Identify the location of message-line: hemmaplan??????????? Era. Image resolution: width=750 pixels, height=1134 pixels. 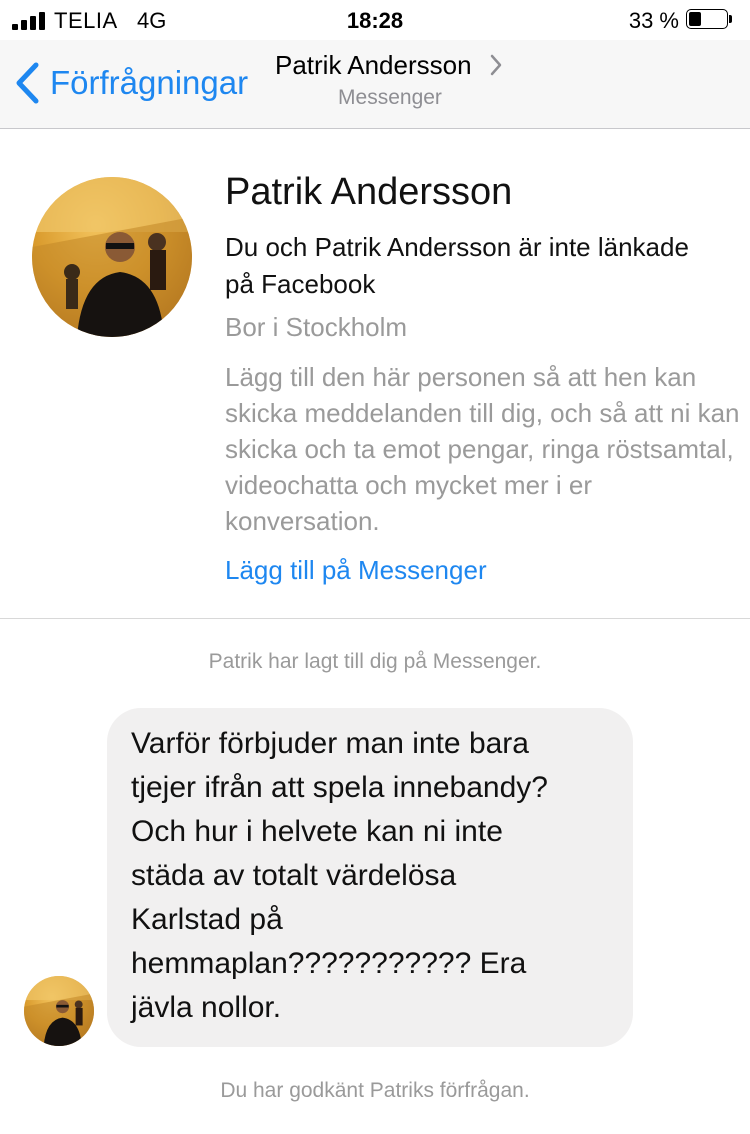
(329, 963).